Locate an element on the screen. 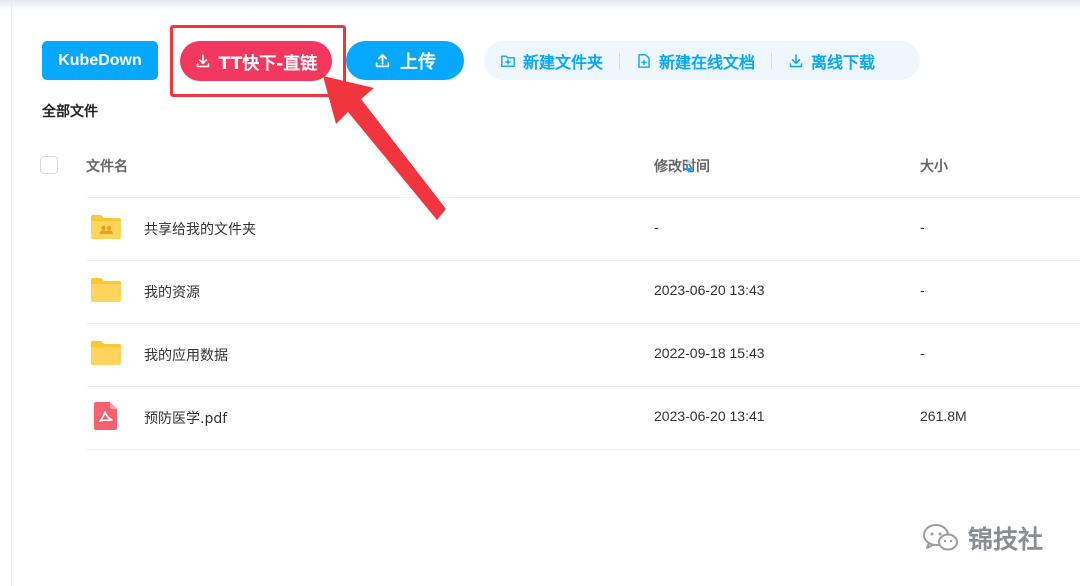  file-name: 我的应用数据 is located at coordinates (186, 355).